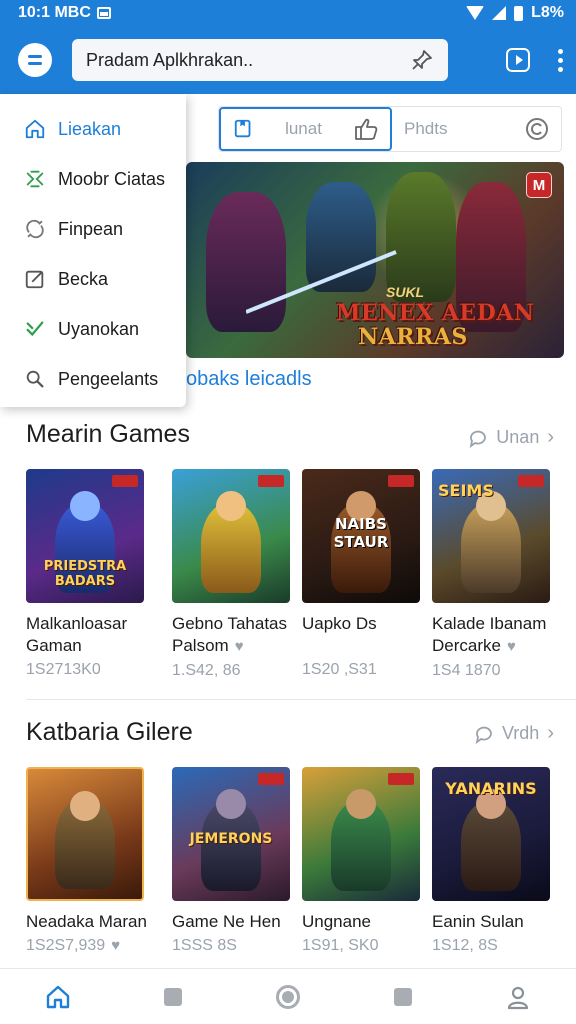  Describe the element at coordinates (85, 574) in the screenshot. I see `thumb-logo: PRIEDSTRA BADARS` at that location.